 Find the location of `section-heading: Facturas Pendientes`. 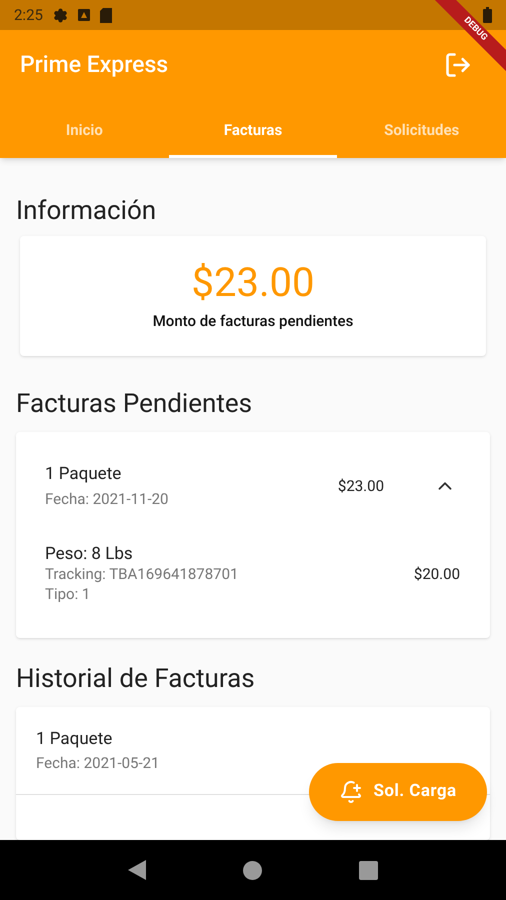

section-heading: Facturas Pendientes is located at coordinates (135, 404).